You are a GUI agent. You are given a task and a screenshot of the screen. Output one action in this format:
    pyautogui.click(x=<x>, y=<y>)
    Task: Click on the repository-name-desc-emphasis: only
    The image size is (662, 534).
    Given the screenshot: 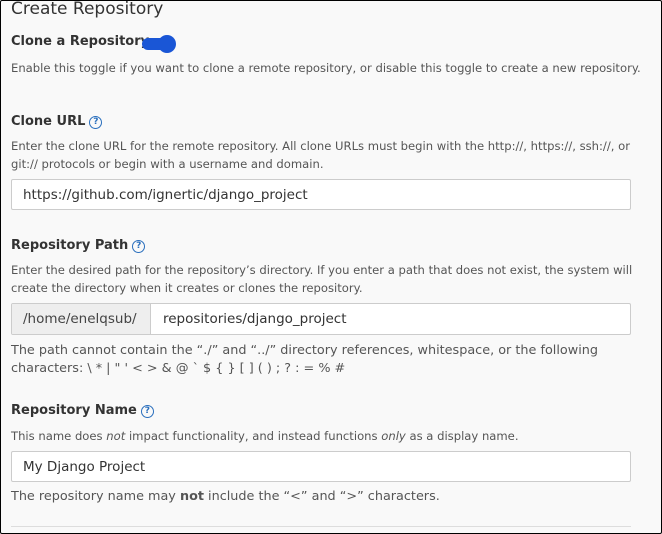 What is the action you would take?
    pyautogui.click(x=393, y=436)
    